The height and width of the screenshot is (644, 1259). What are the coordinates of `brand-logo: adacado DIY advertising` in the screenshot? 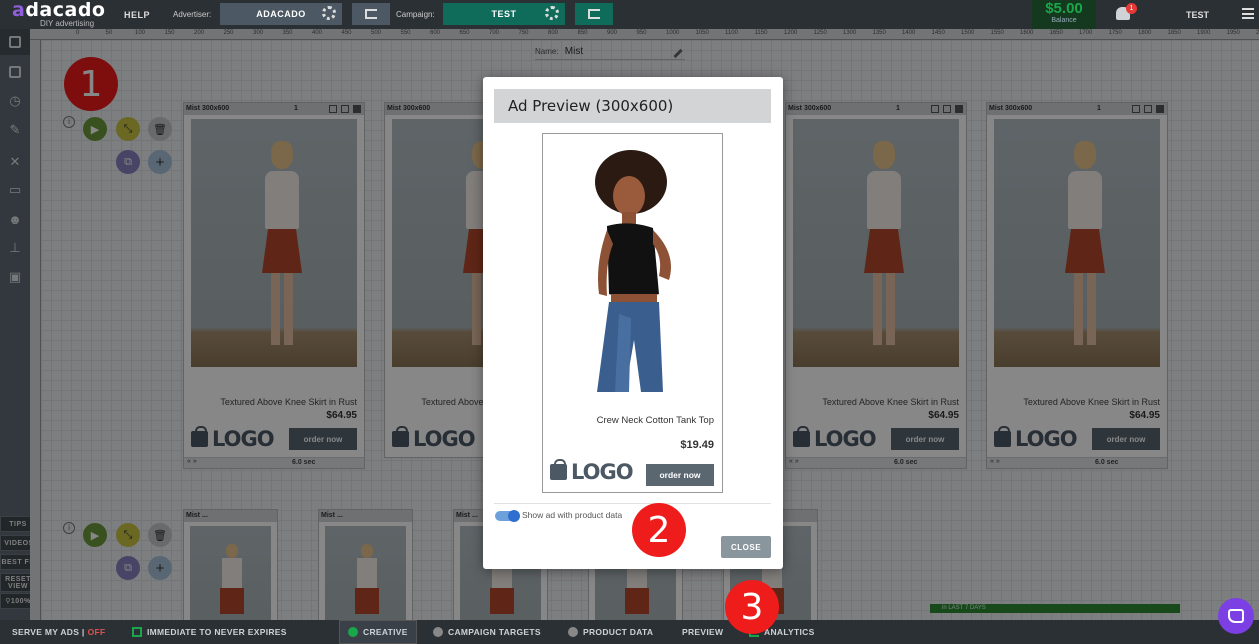 It's located at (55, 14).